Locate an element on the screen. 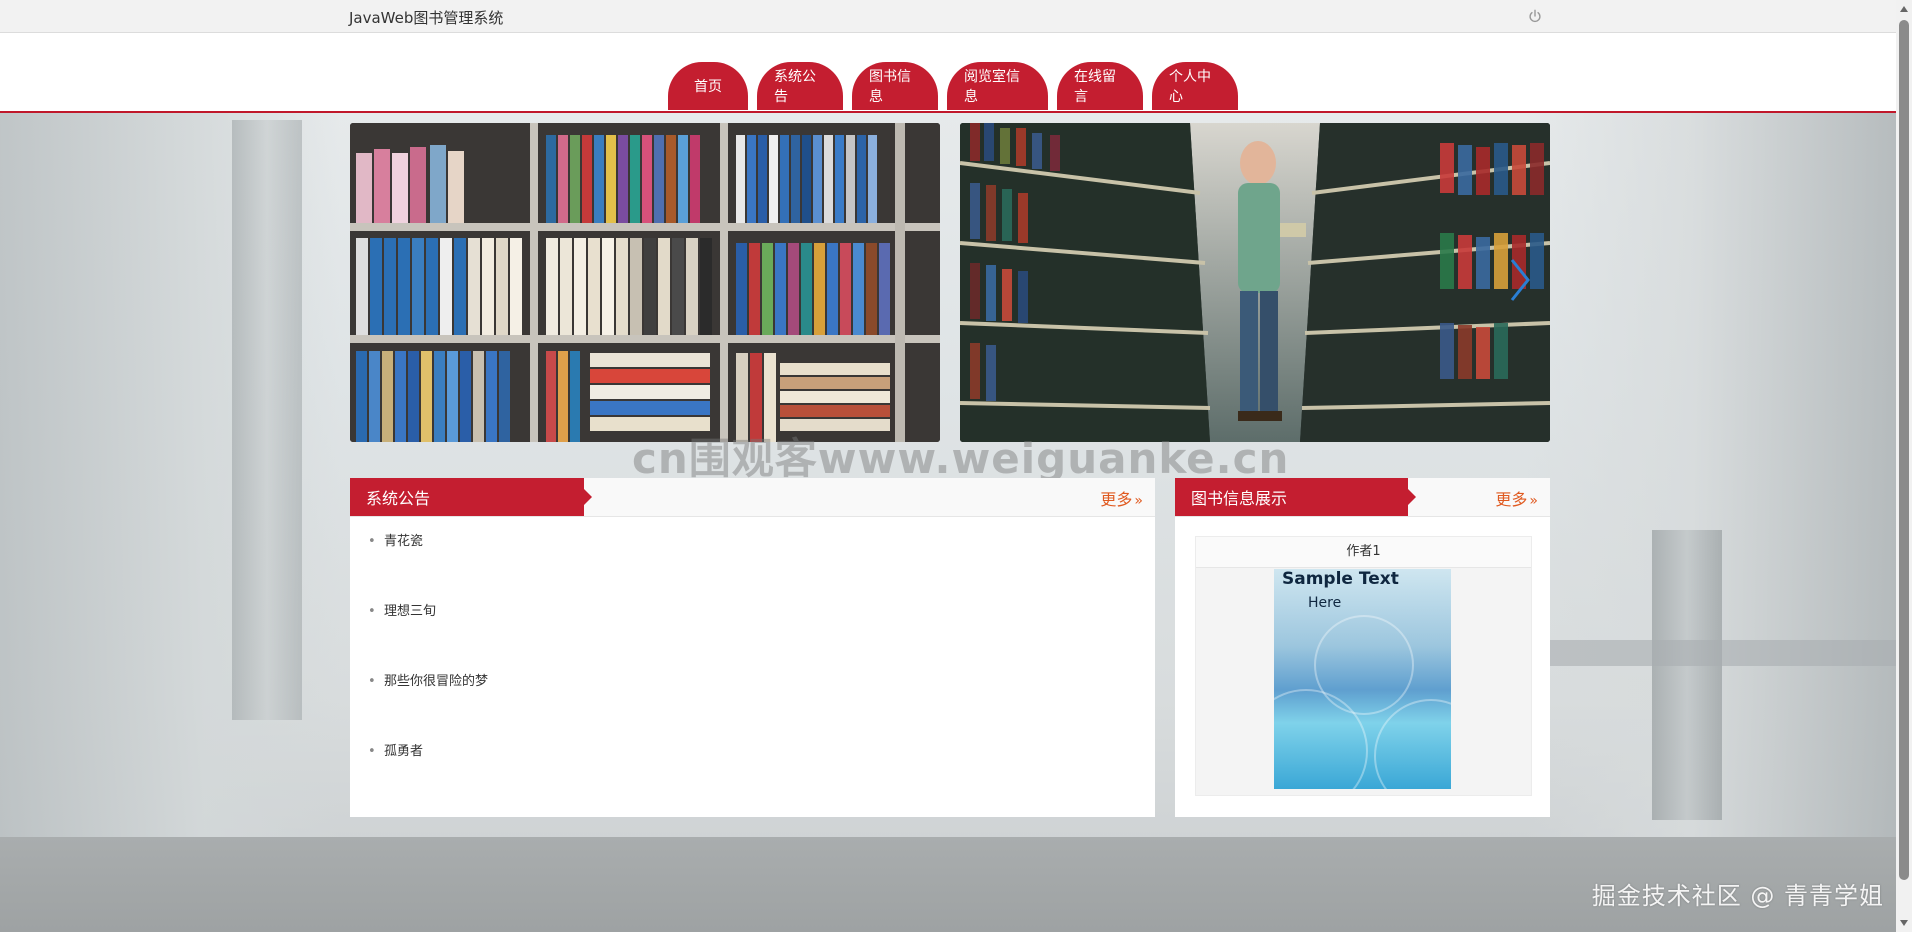 The height and width of the screenshot is (932, 1912). site-watermark: cn围观客www.weiguanke.cn is located at coordinates (961, 458).